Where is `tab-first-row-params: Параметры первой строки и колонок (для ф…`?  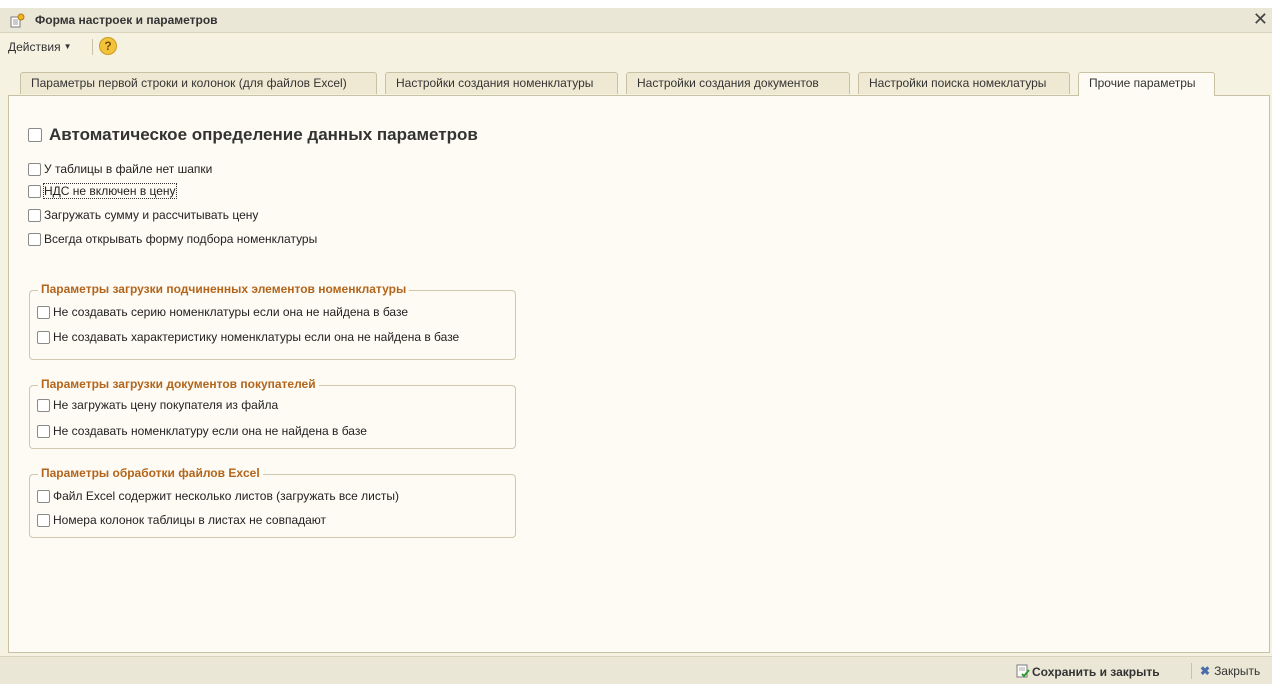 tab-first-row-params: Параметры первой строки и колонок (для ф… is located at coordinates (198, 83).